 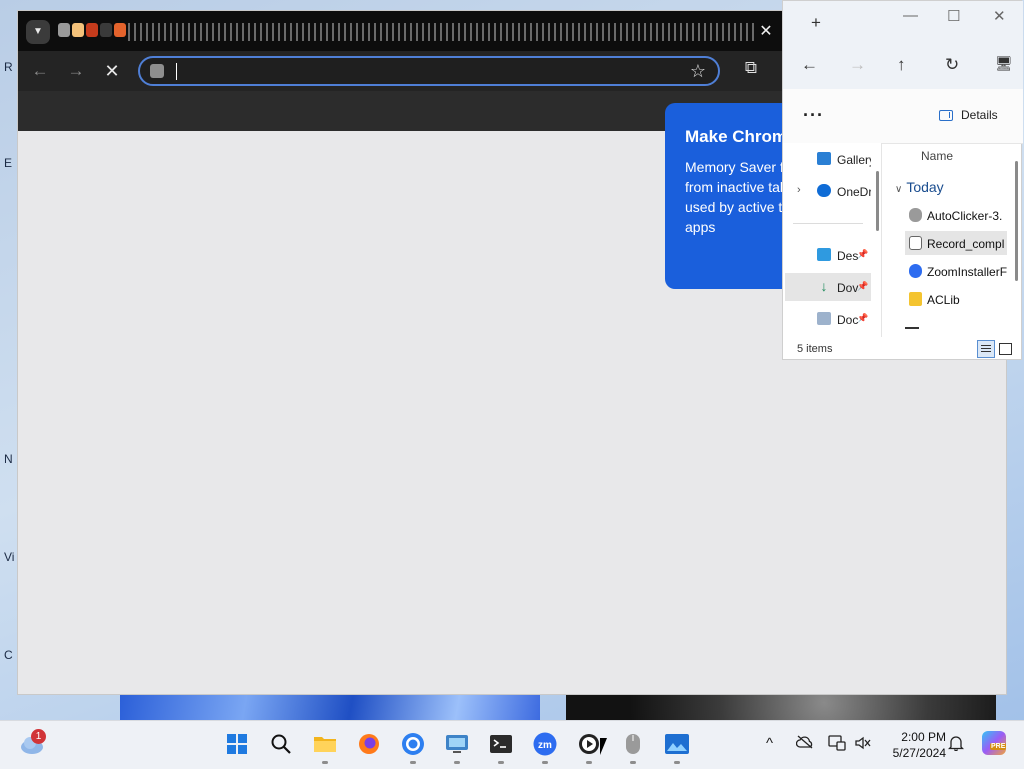 I want to click on notification-badge: 1, so click(x=38, y=736).